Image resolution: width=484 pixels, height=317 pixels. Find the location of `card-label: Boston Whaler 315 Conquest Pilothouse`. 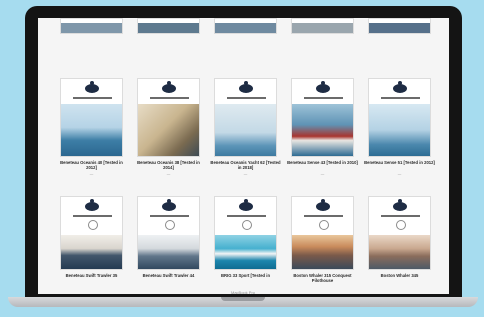

card-label: Boston Whaler 315 Conquest Pilothouse is located at coordinates (322, 278).